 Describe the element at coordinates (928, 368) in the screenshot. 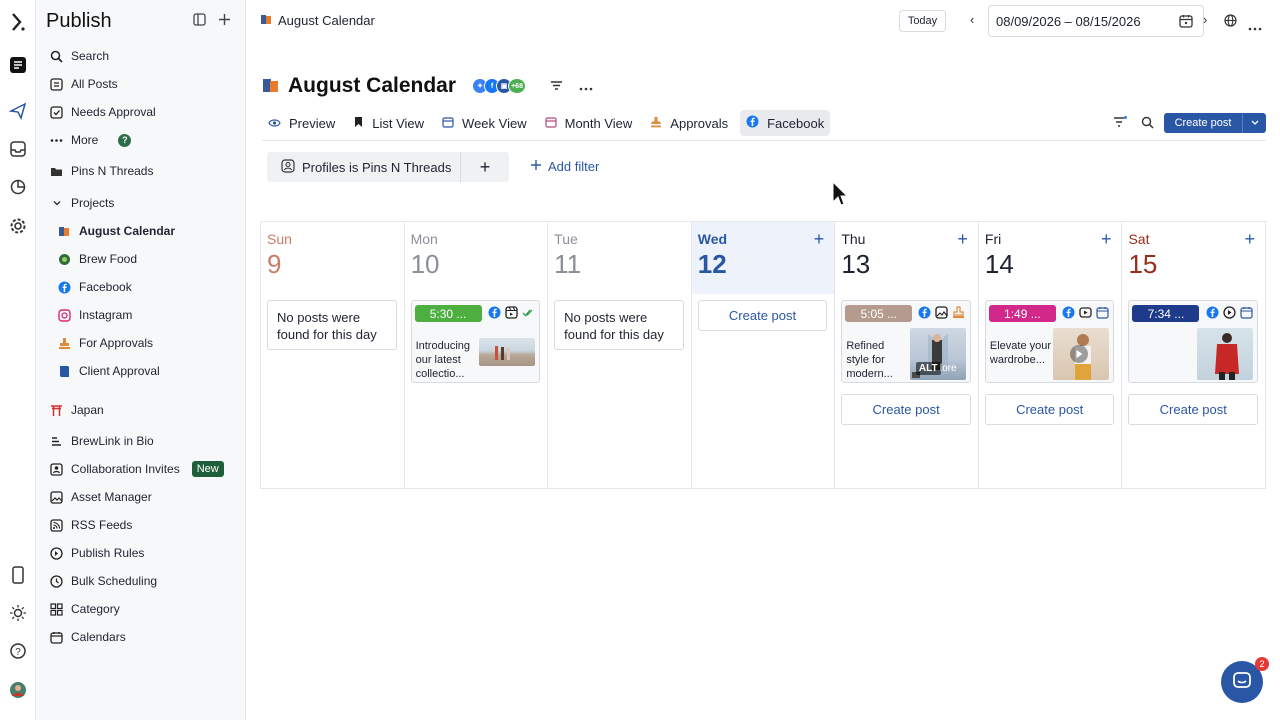

I see `alt-badge: ALT` at that location.